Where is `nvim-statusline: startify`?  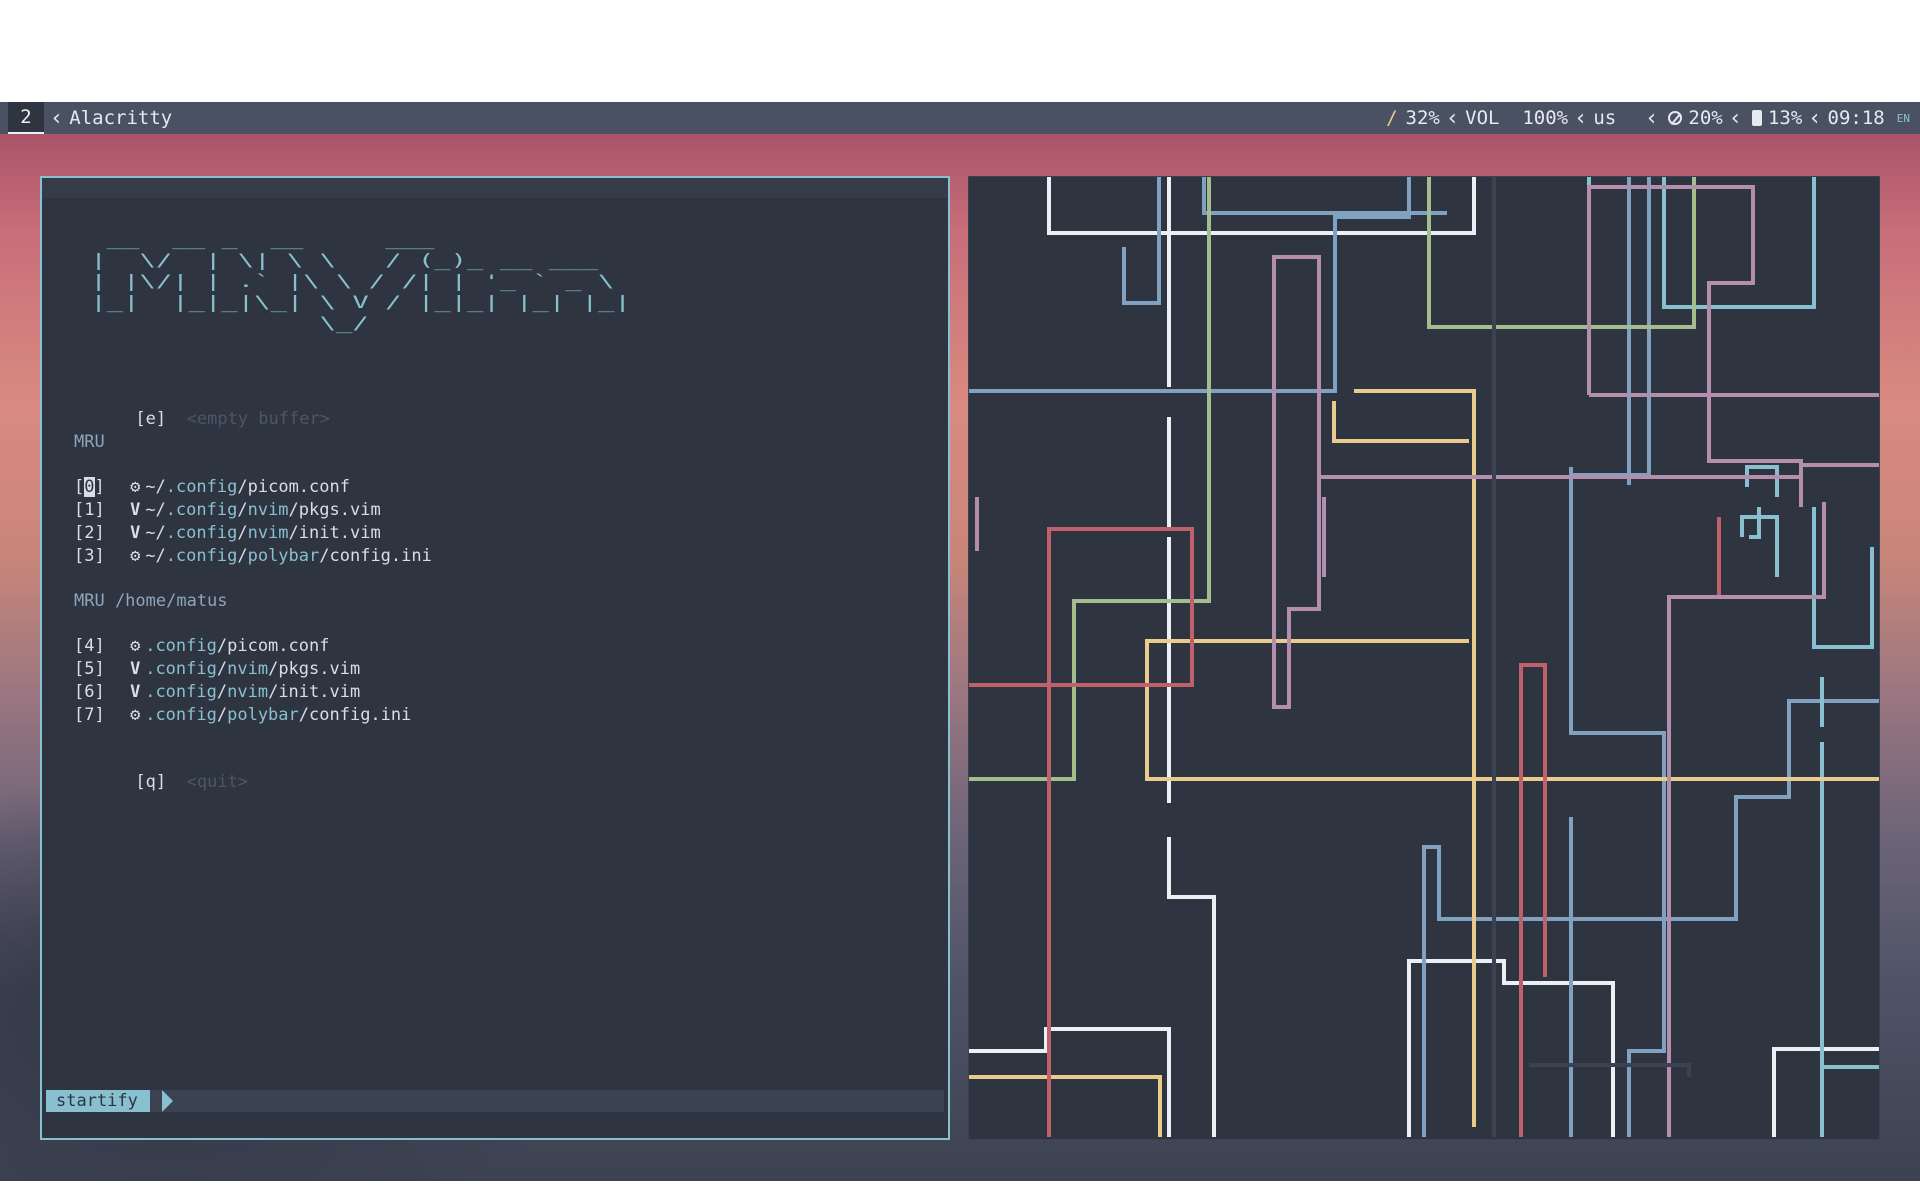
nvim-statusline: startify is located at coordinates (495, 1101).